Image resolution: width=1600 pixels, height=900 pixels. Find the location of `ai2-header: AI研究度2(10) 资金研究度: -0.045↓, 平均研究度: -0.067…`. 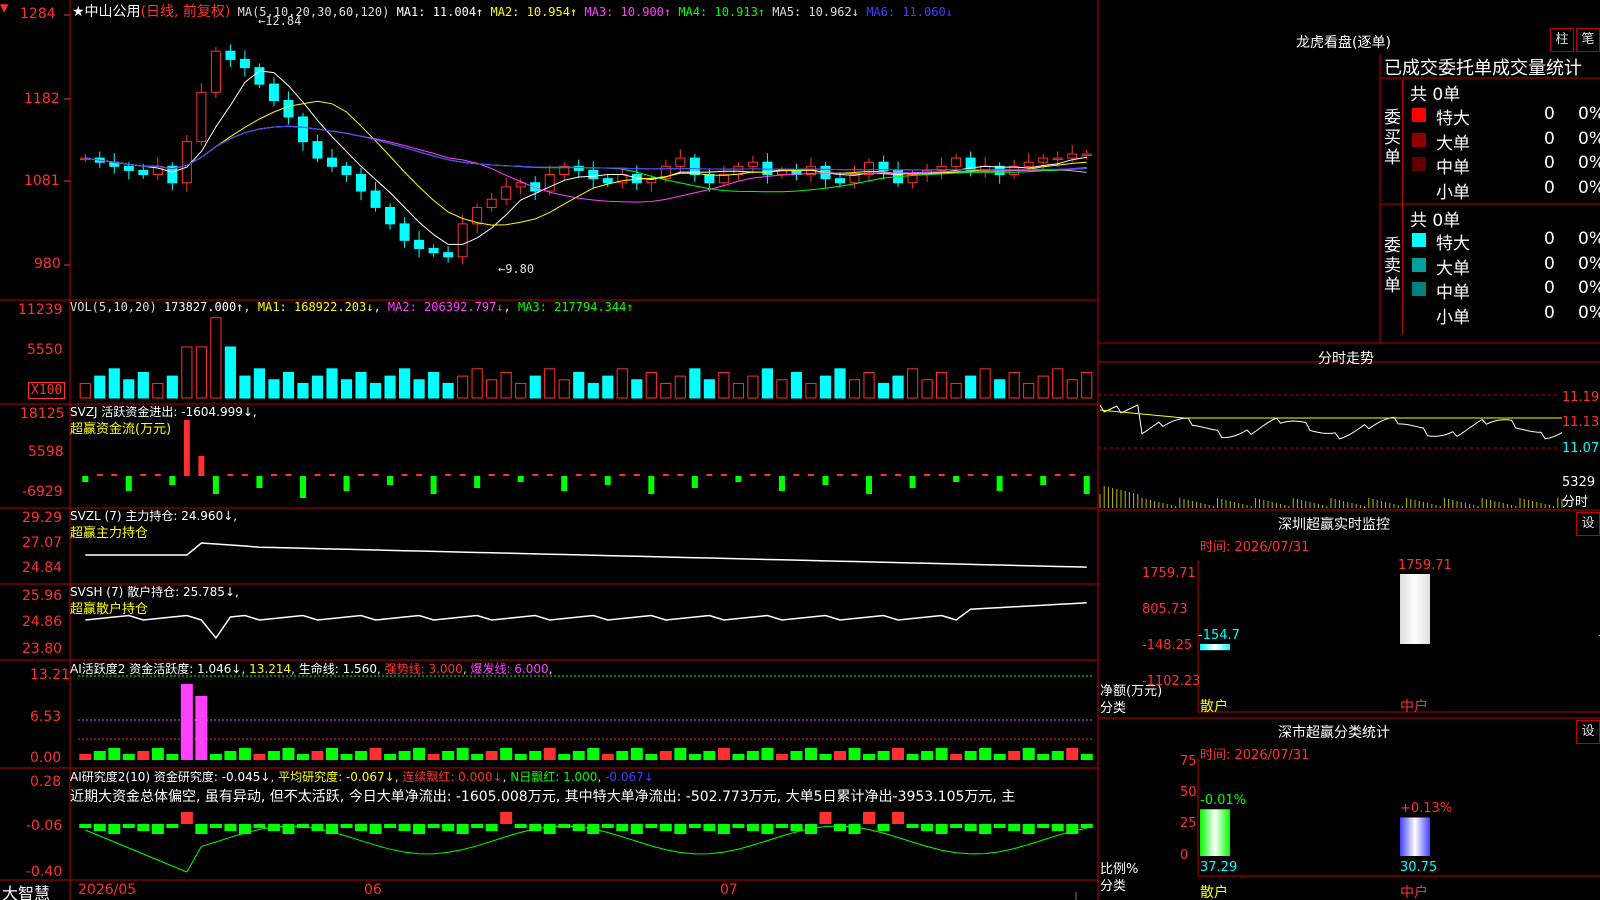

ai2-header: AI研究度2(10) 资金研究度: -0.045↓, 平均研究度: -0.067… is located at coordinates (362, 777).